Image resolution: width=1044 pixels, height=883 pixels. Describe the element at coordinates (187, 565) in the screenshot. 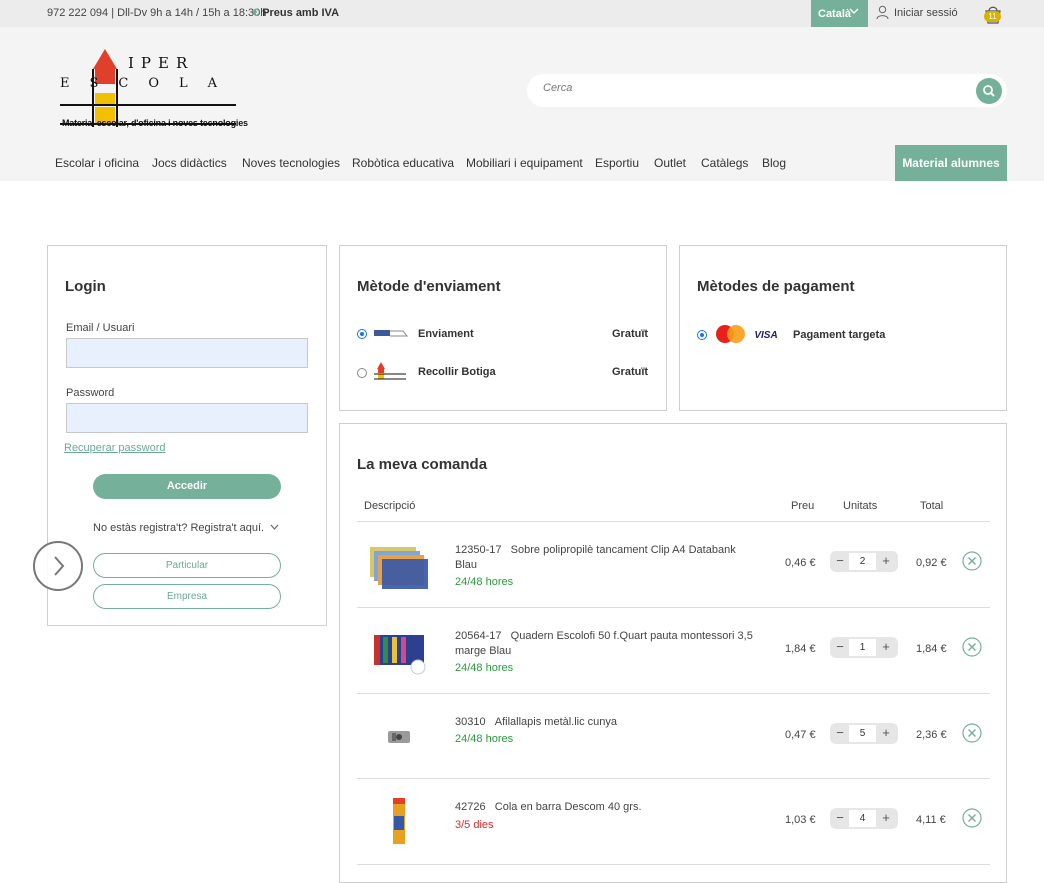

I see `particular-button: Particular` at that location.